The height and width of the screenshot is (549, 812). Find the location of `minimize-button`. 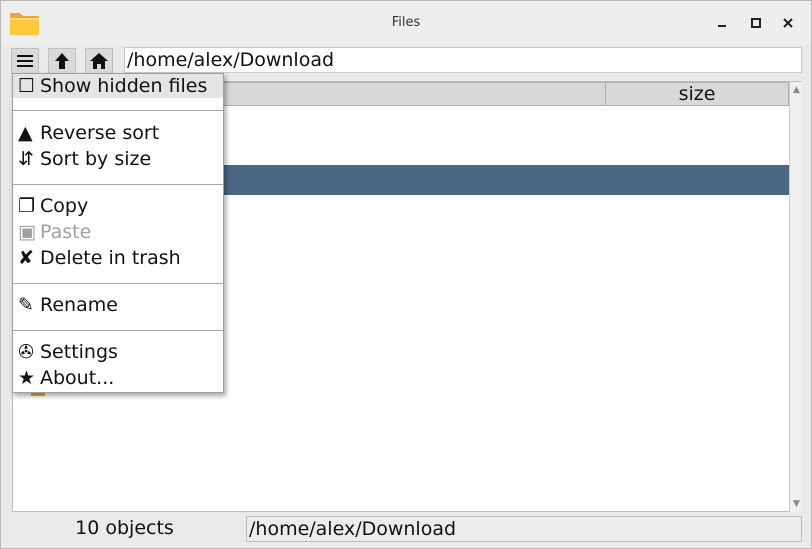

minimize-button is located at coordinates (722, 23).